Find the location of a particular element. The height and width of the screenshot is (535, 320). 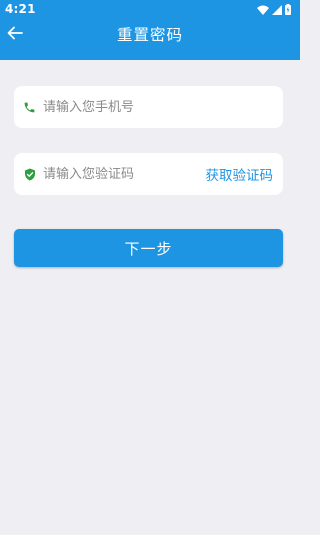

verification-code-field: 获取验证码 is located at coordinates (148, 174).